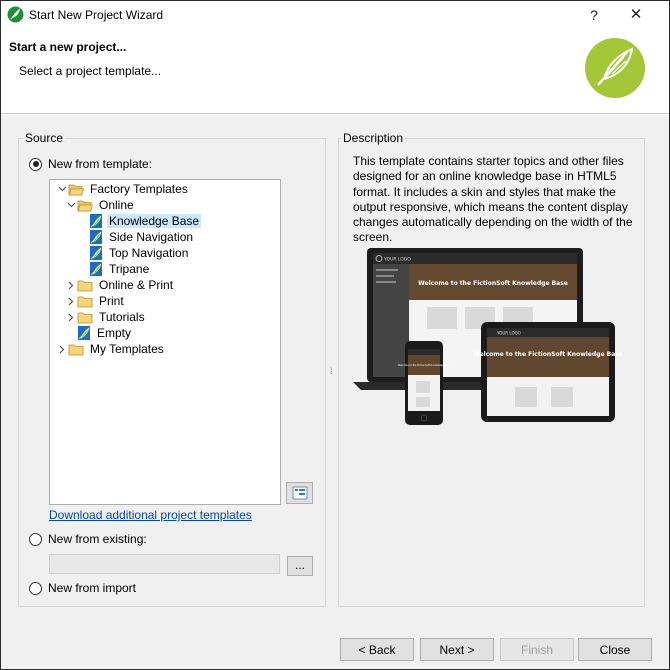 The image size is (670, 670). I want to click on tablet-logo-text: YOUR LOGO, so click(508, 333).